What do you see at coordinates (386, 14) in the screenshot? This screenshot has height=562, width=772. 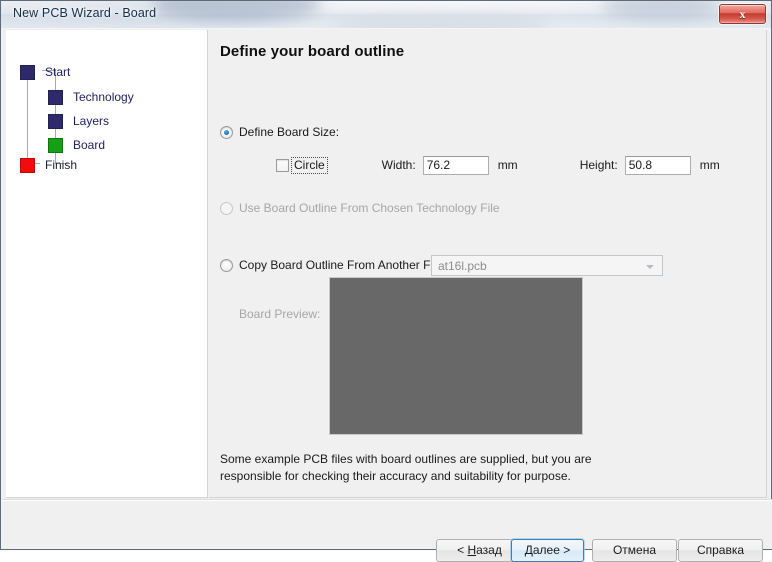 I see `title-bar: New PCB Wizard - Board x` at bounding box center [386, 14].